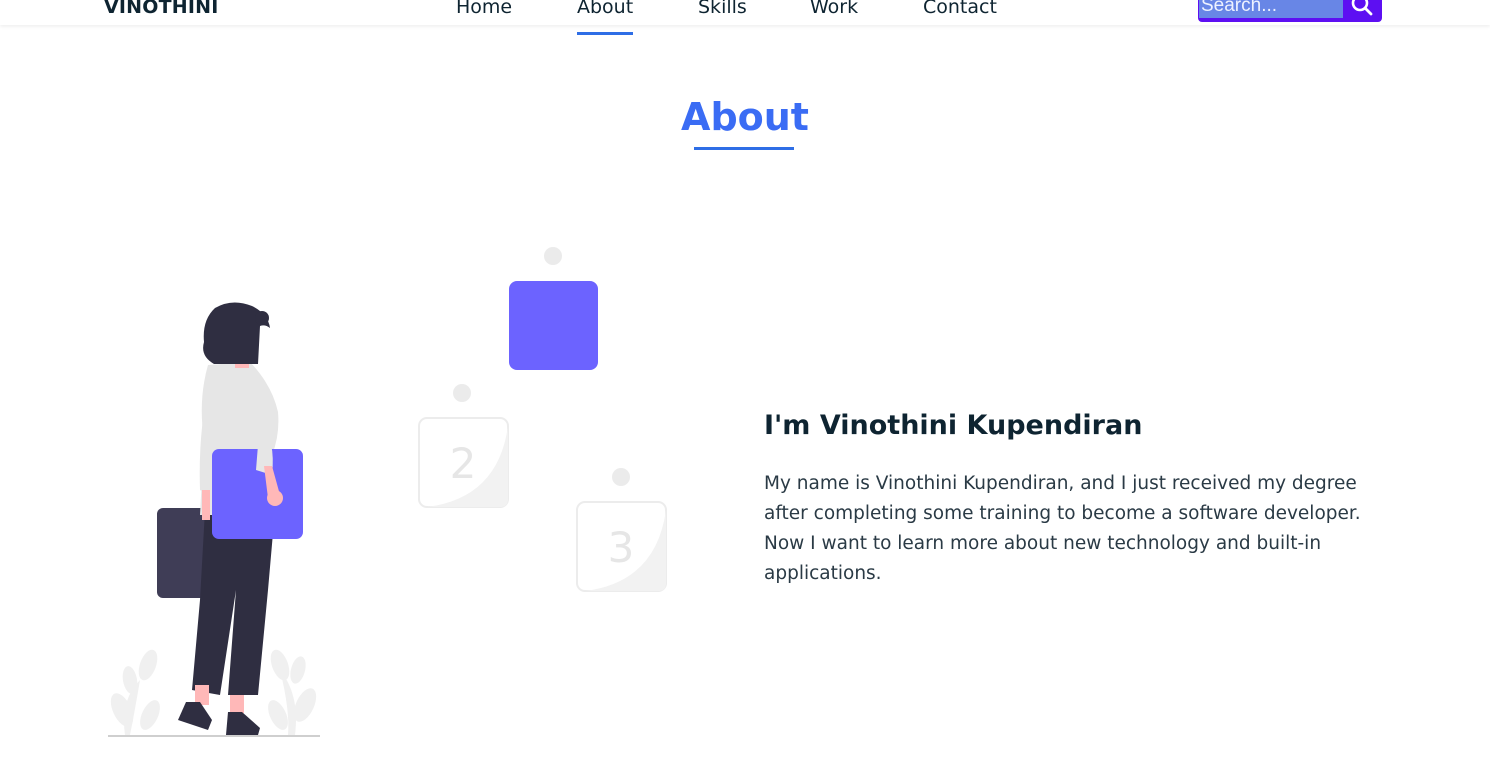 This screenshot has width=1490, height=758. I want to click on intro-heading: I'm Vinothini Kupendiran, so click(953, 425).